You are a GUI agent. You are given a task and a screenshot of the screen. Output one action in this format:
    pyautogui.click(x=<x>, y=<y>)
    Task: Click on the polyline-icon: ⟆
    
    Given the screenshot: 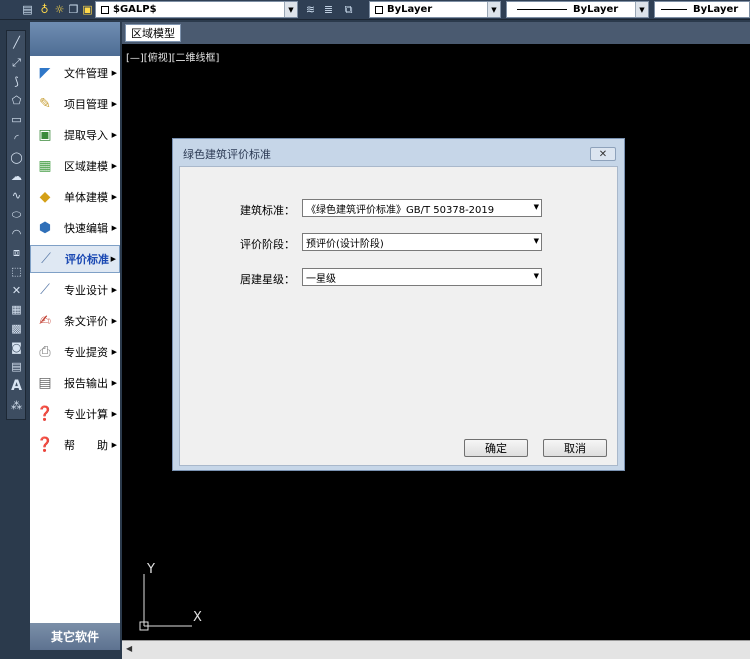 What is the action you would take?
    pyautogui.click(x=16, y=81)
    